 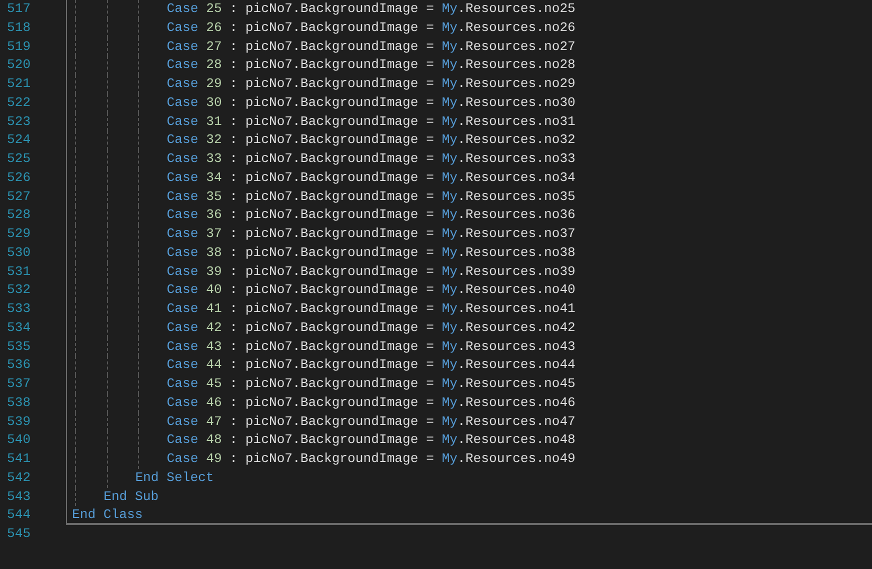 I want to click on line-number: 535, so click(x=19, y=347).